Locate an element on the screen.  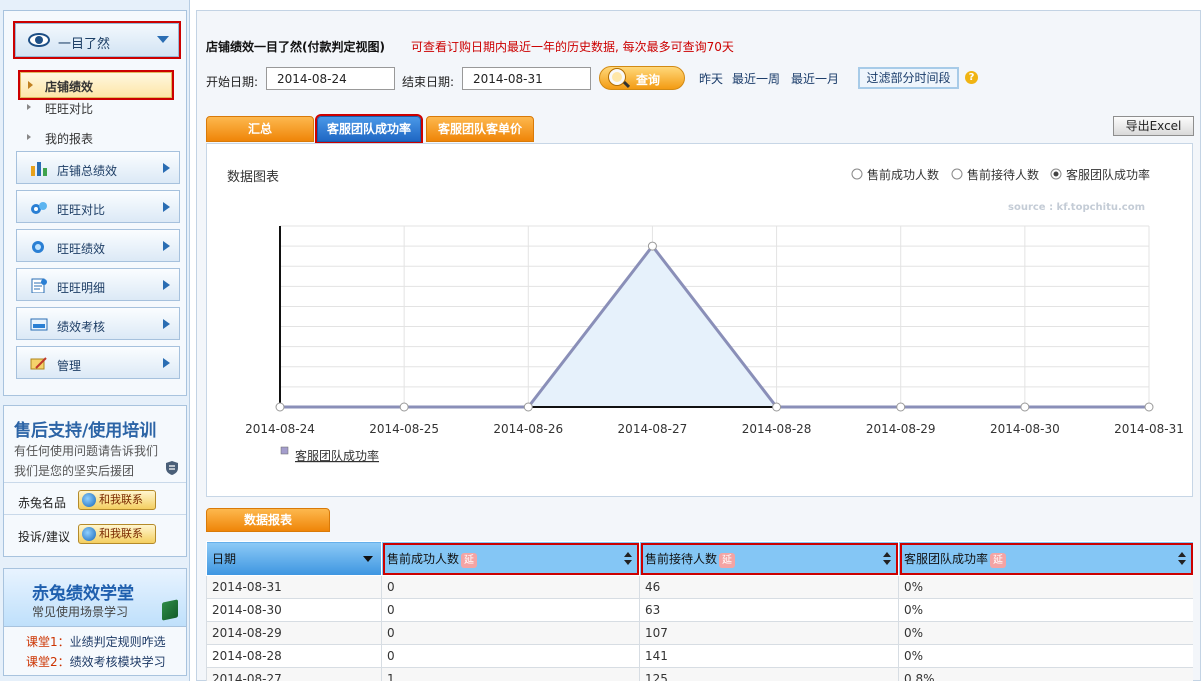
help-icon: ? is located at coordinates (971, 77).